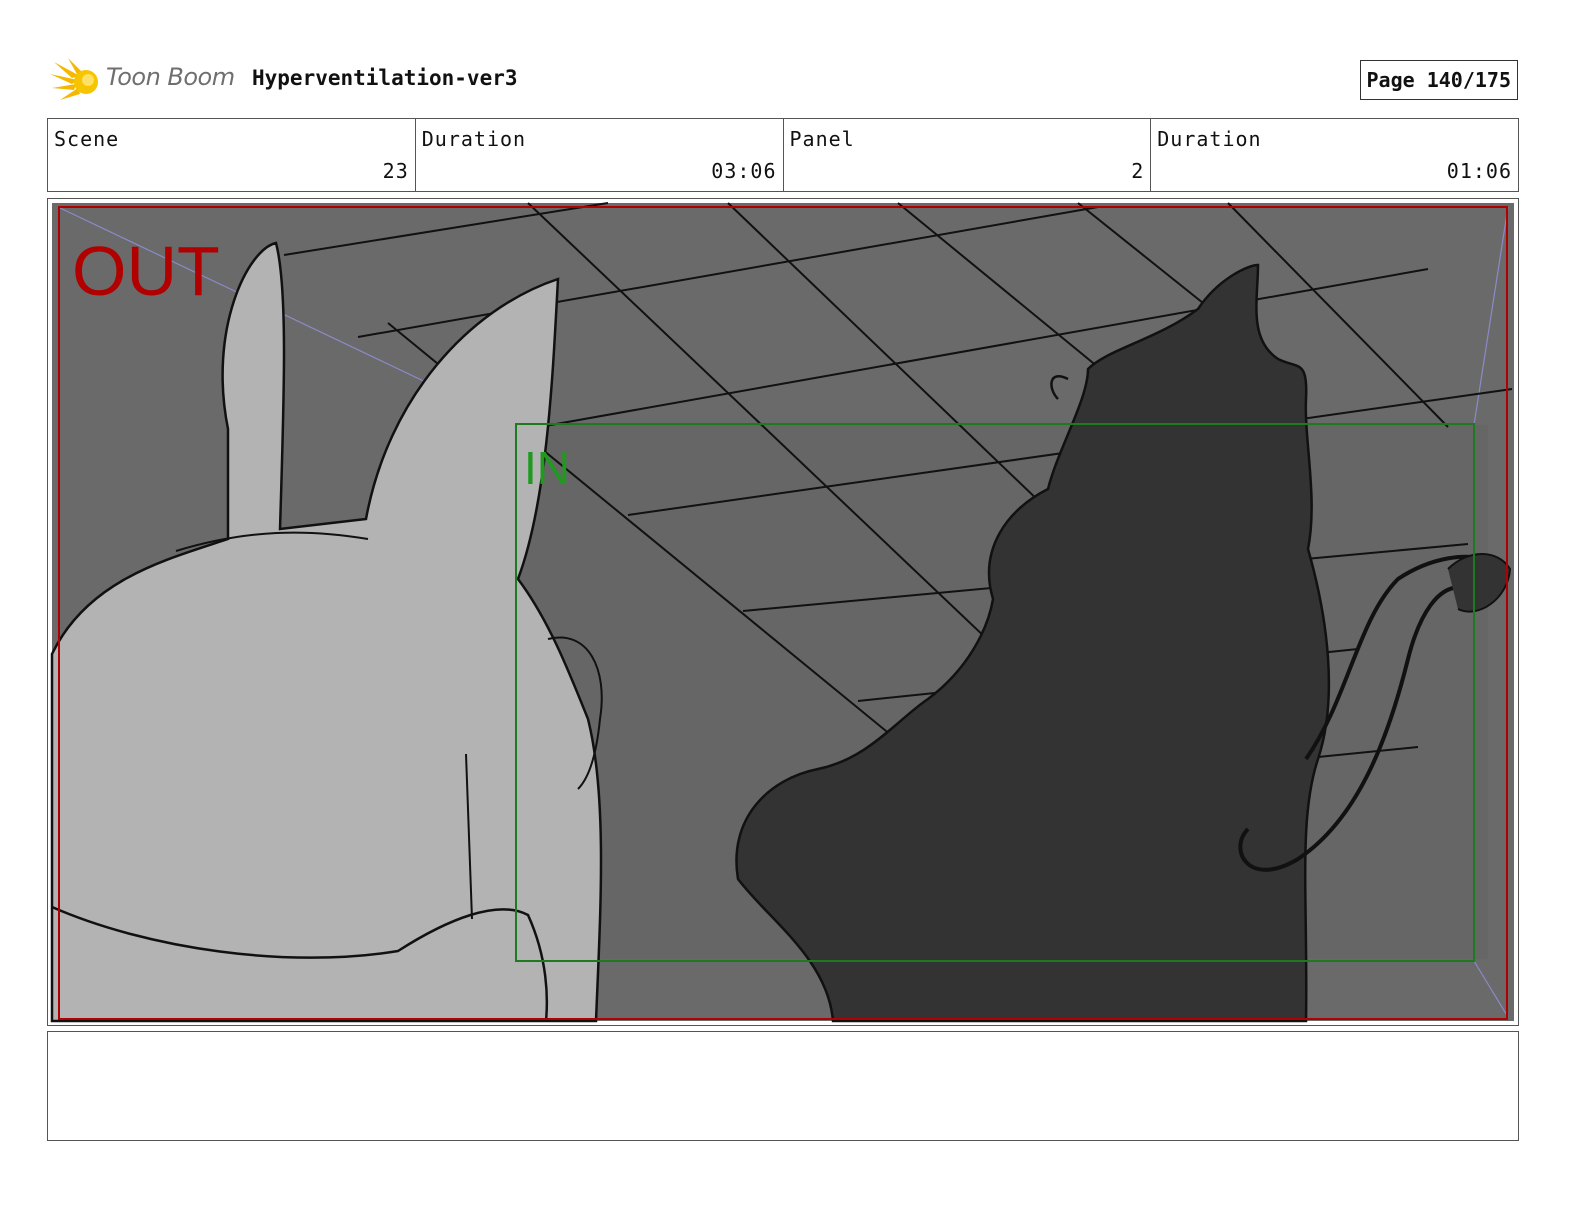 The height and width of the screenshot is (1224, 1584). What do you see at coordinates (232, 155) in the screenshot?
I see `scene-cell: Scene 23` at bounding box center [232, 155].